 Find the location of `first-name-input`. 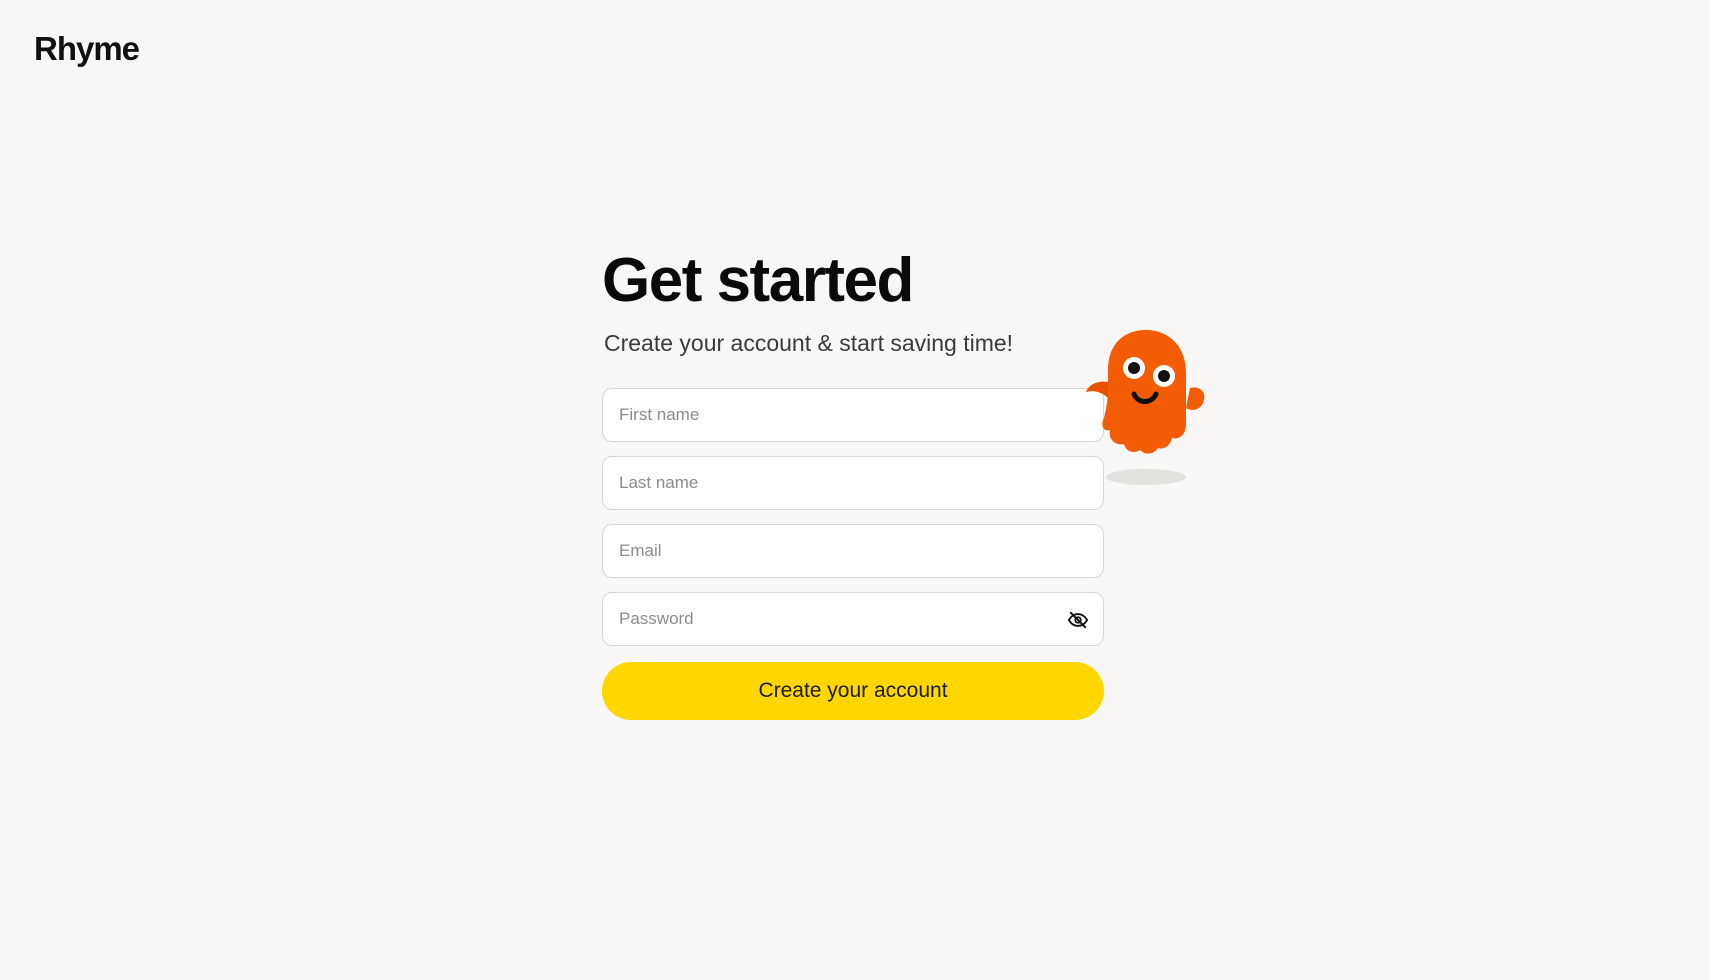

first-name-input is located at coordinates (853, 415).